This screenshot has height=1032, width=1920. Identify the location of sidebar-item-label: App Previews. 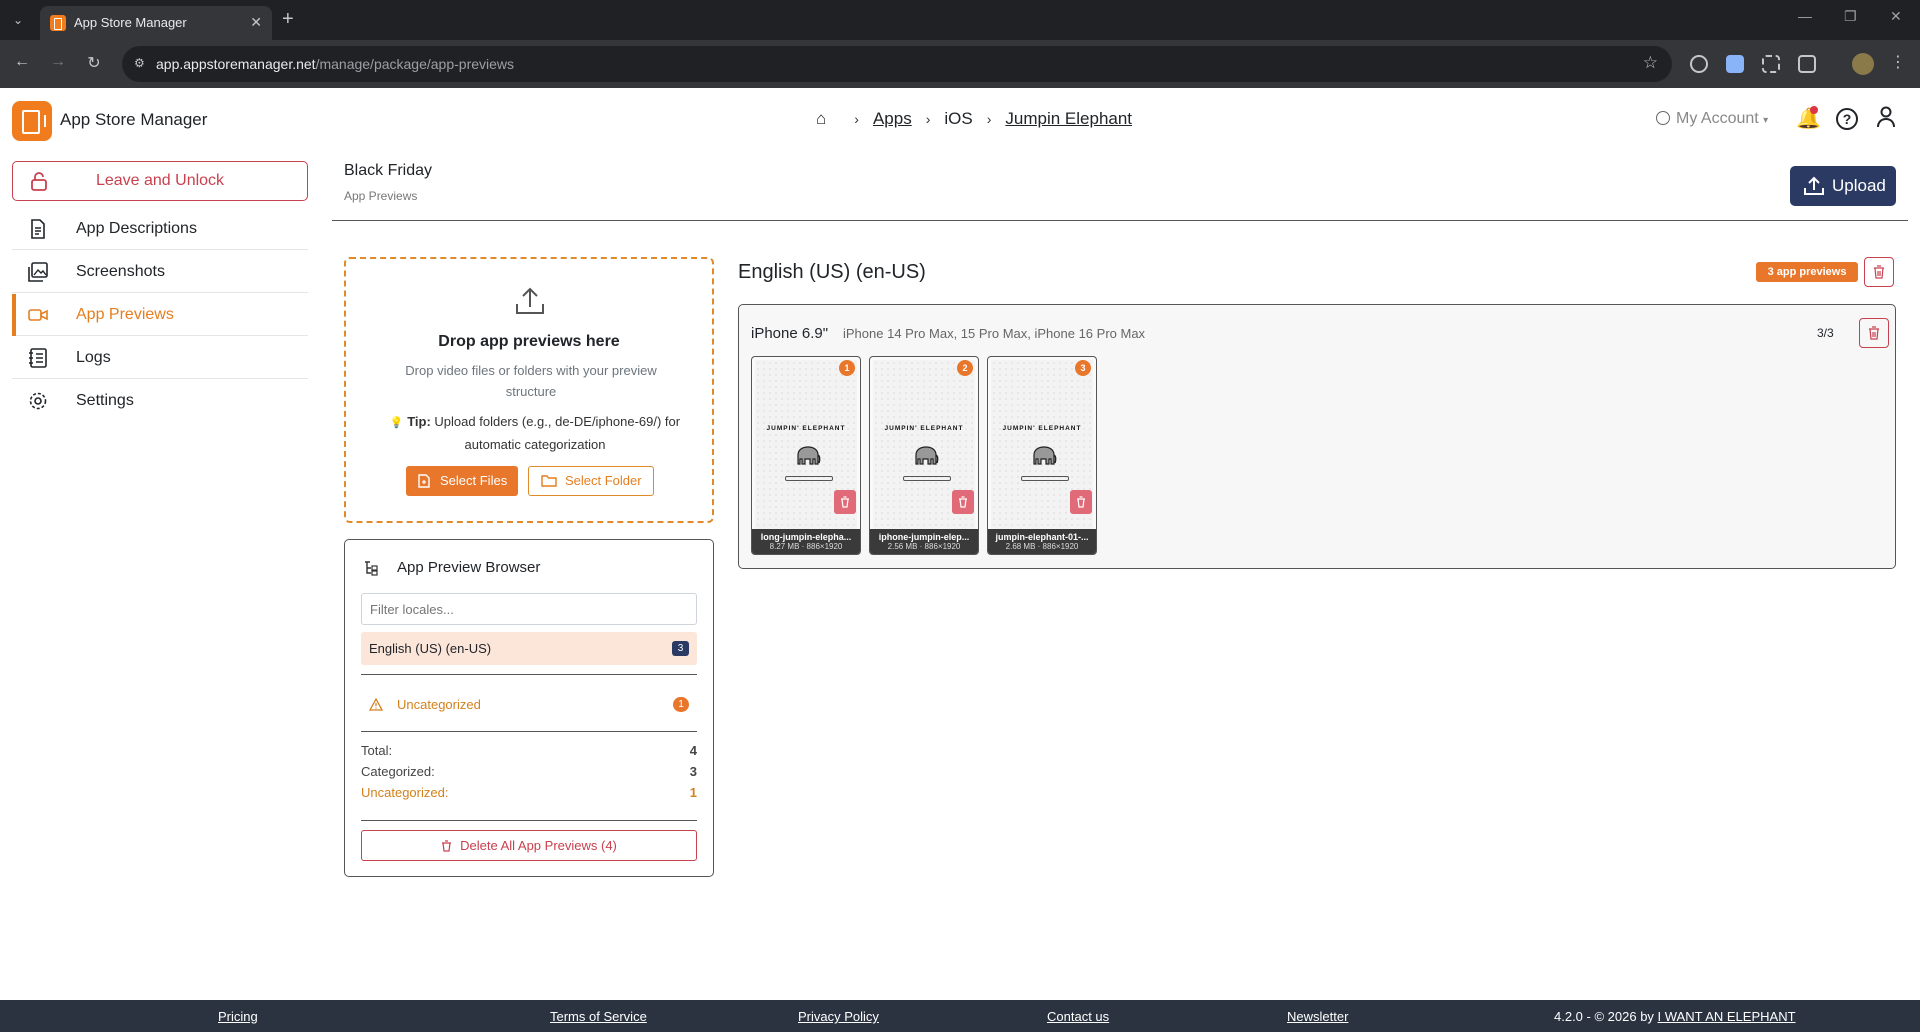
(125, 314).